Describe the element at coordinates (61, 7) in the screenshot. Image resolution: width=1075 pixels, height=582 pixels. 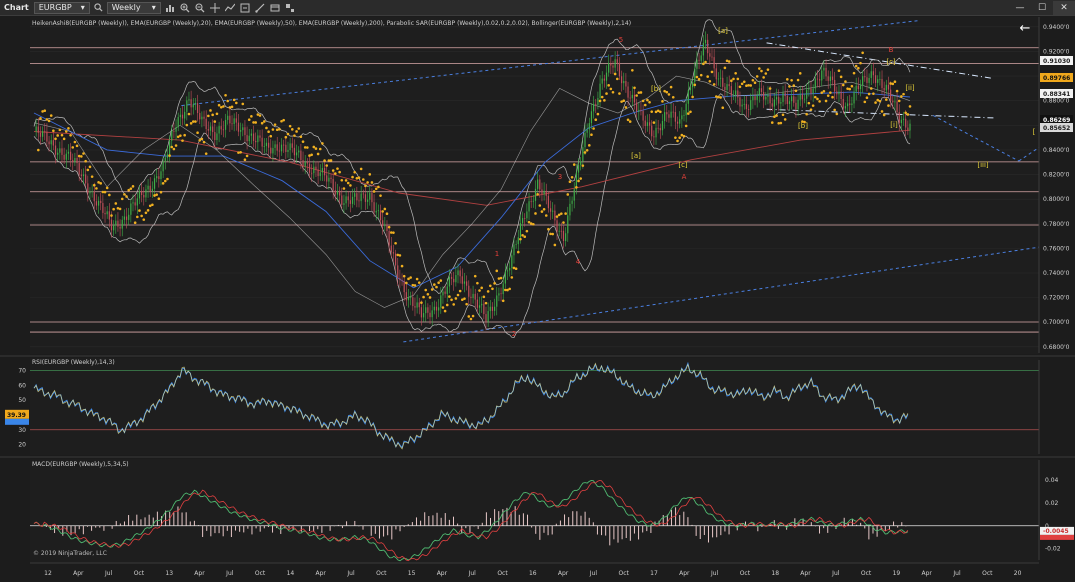
I see `instrument-selector: EURGBP ▾` at that location.